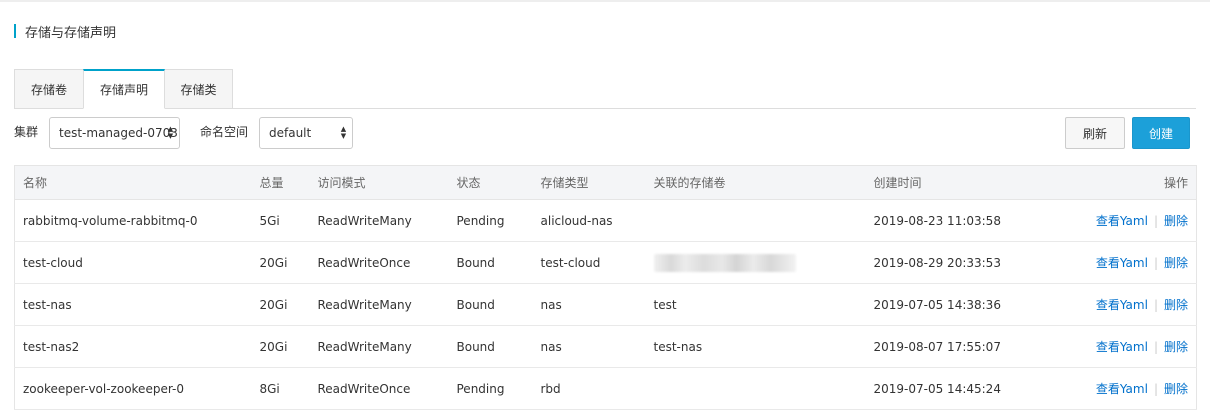 The image size is (1210, 416). Describe the element at coordinates (755, 304) in the screenshot. I see `cell-volume: test` at that location.